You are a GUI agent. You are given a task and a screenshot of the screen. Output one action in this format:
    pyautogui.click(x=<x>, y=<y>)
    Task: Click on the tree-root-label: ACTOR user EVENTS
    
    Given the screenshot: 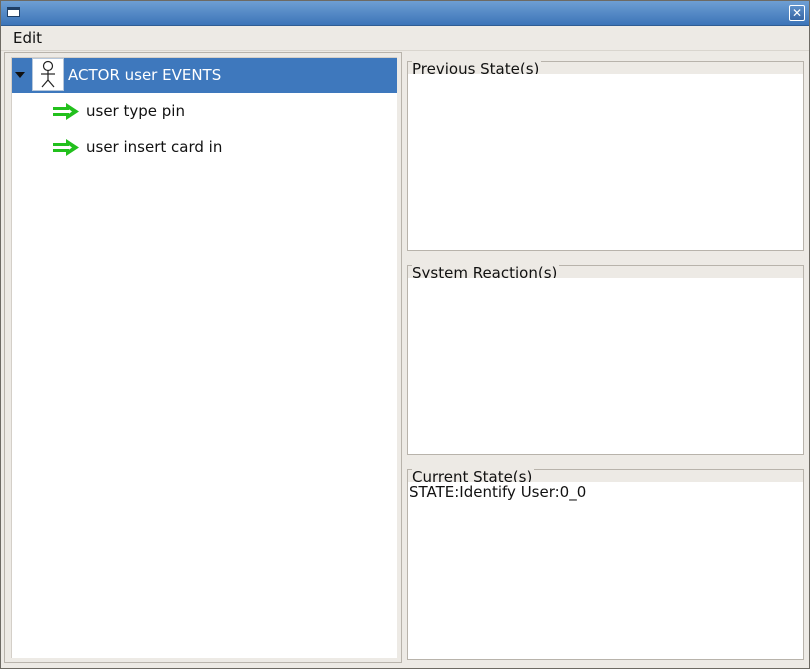 What is the action you would take?
    pyautogui.click(x=145, y=75)
    